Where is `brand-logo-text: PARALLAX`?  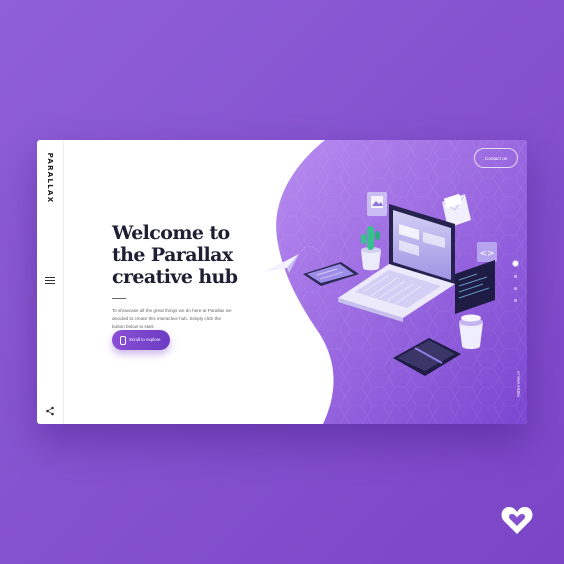
brand-logo-text: PARALLAX is located at coordinates (50, 178).